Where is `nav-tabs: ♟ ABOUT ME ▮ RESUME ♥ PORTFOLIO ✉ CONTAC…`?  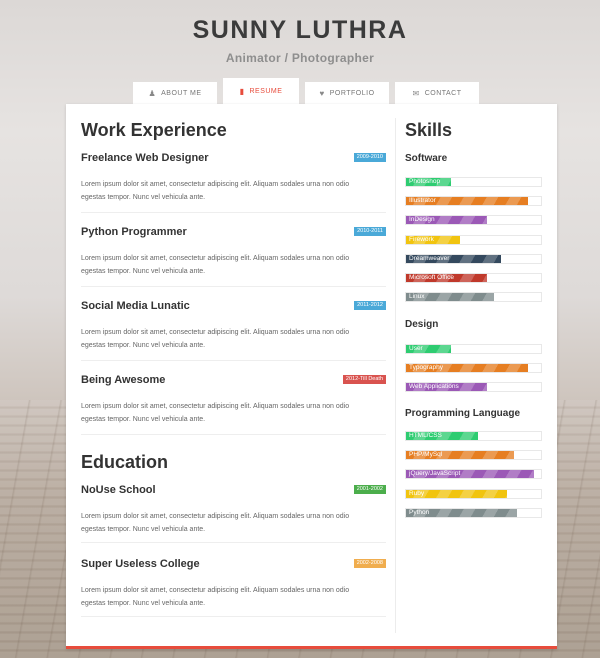
nav-tabs: ♟ ABOUT ME ▮ RESUME ♥ PORTFOLIO ✉ CONTAC… is located at coordinates (306, 91).